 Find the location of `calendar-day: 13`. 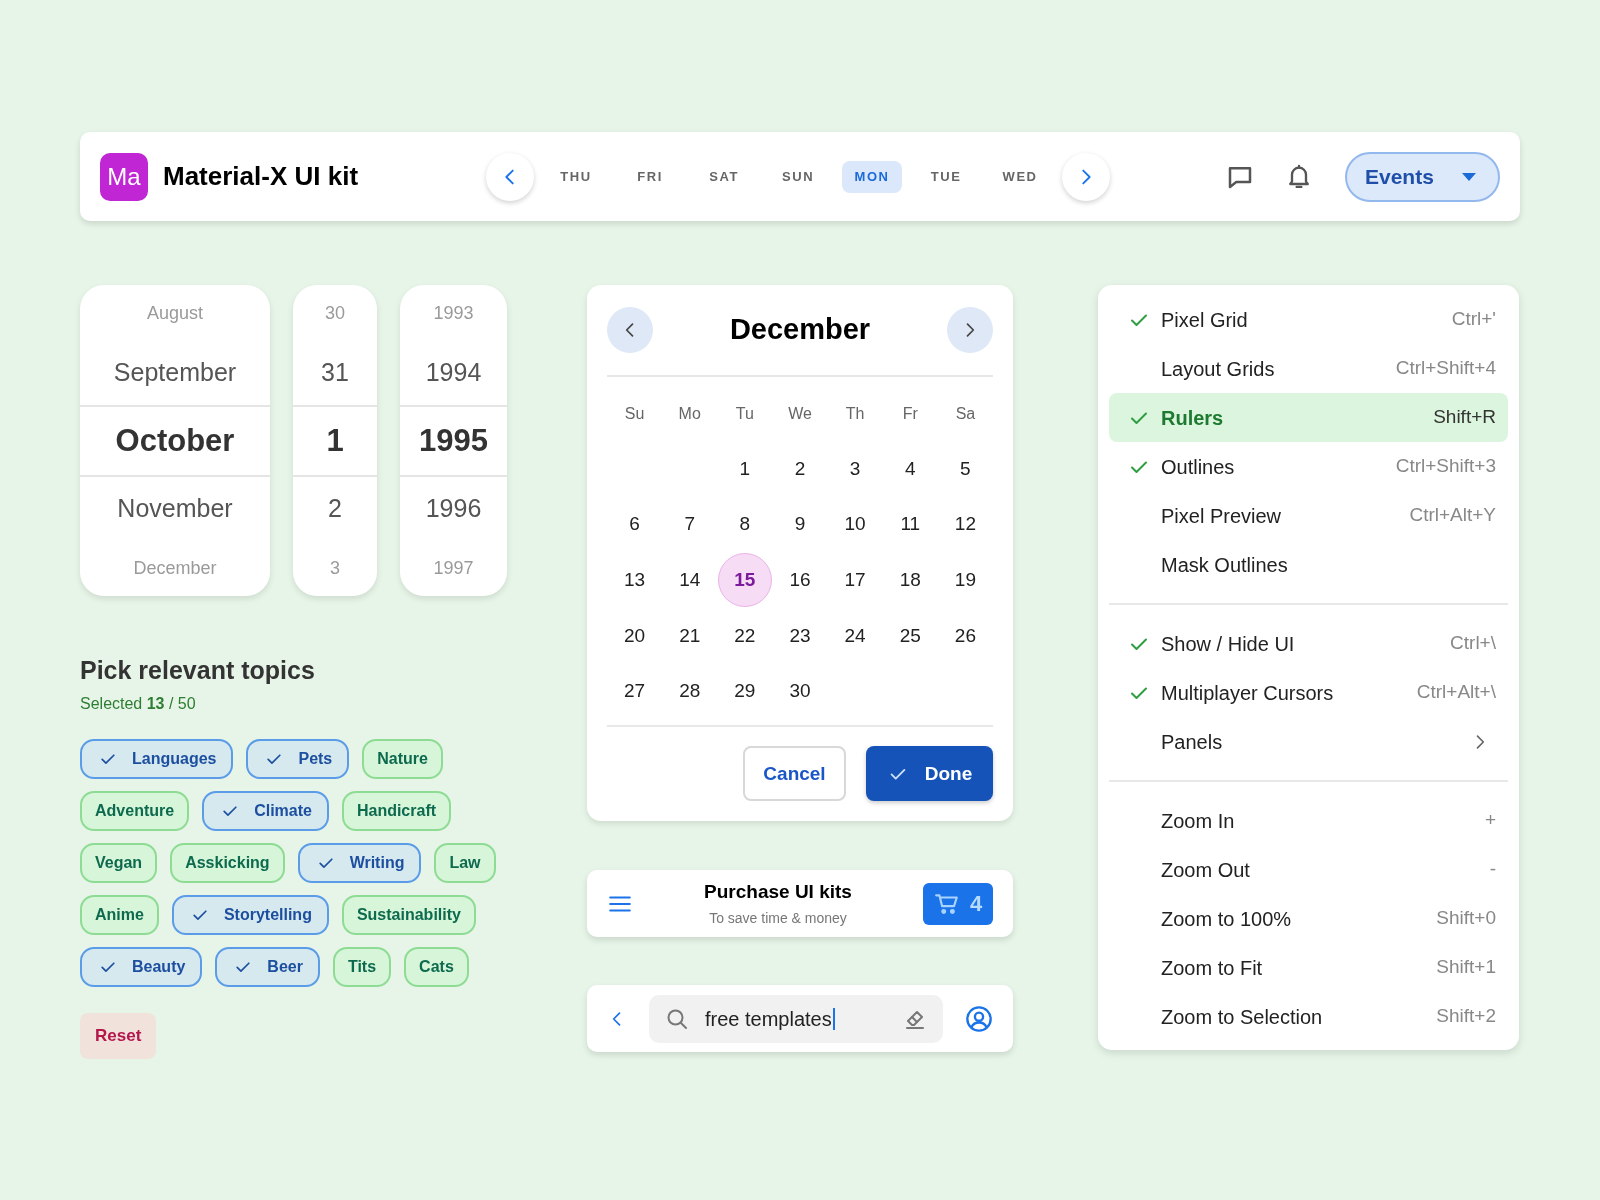

calendar-day: 13 is located at coordinates (634, 580).